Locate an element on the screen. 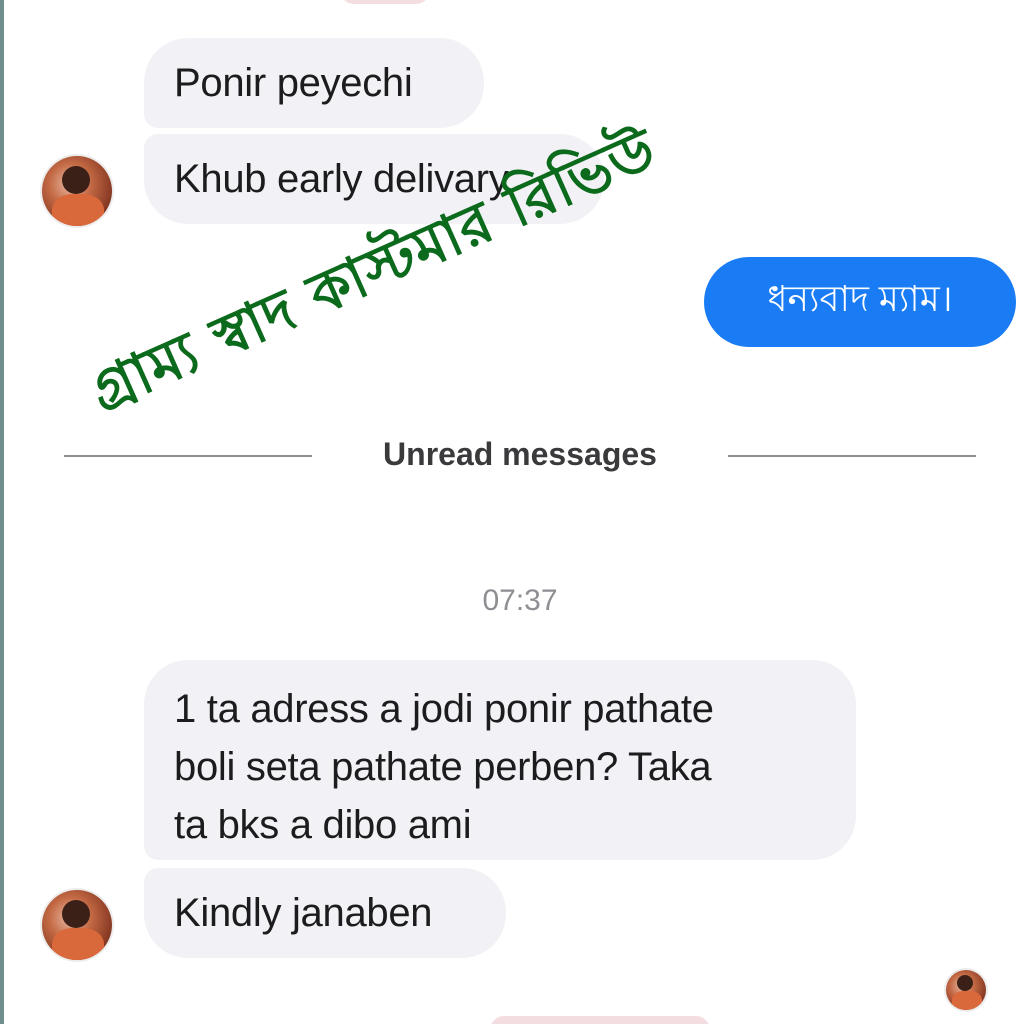  message-text: Ponir peyechi is located at coordinates (293, 83).